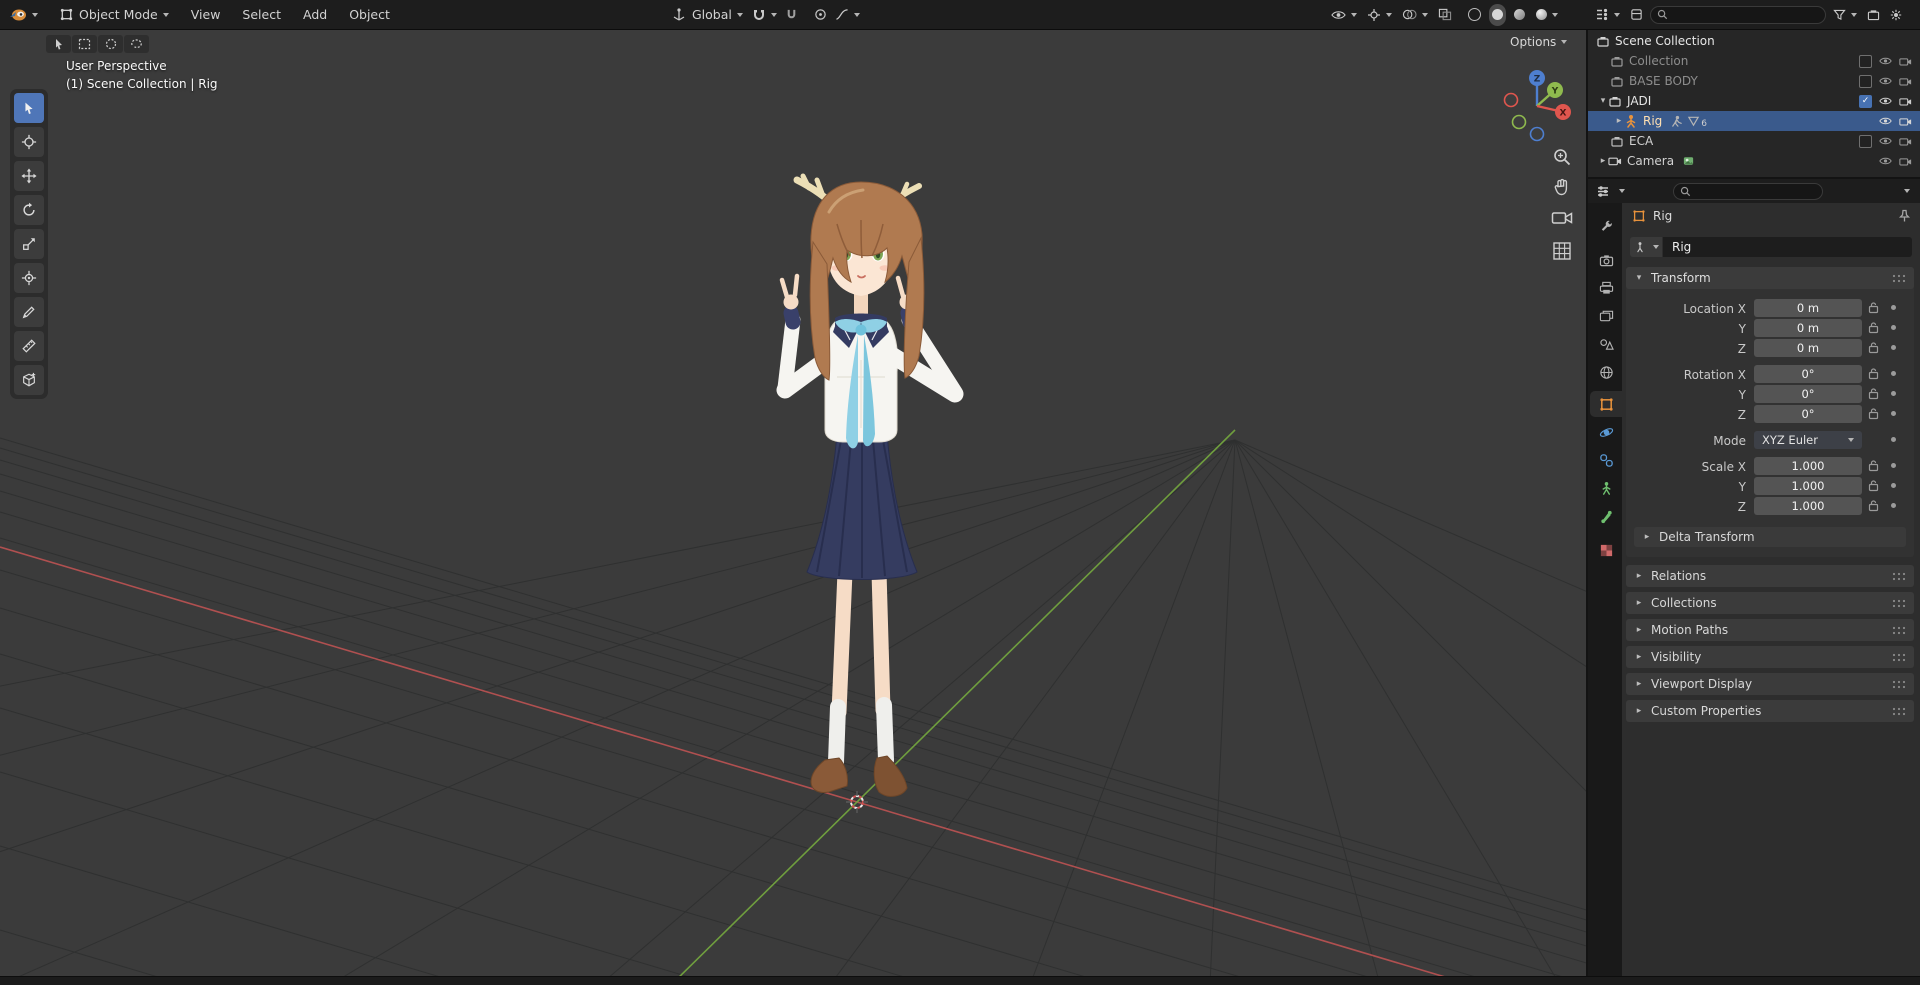  What do you see at coordinates (1787, 247) in the screenshot?
I see `object-name-field: Rig` at bounding box center [1787, 247].